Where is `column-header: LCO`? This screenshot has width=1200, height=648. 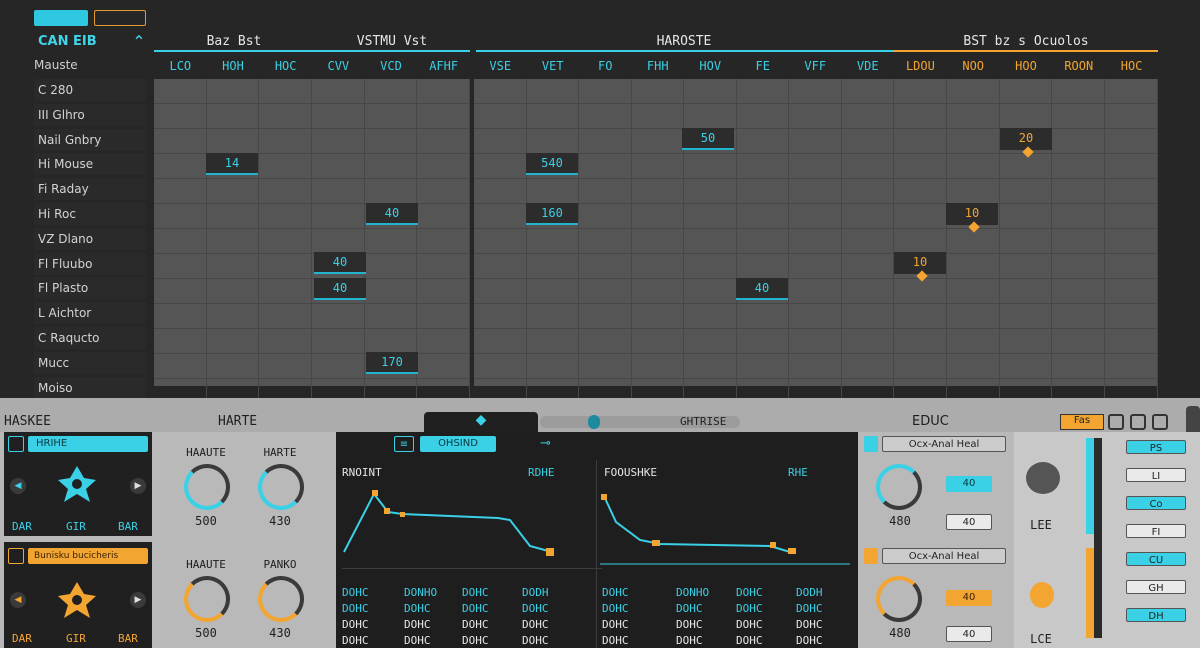
column-header: LCO is located at coordinates (180, 67).